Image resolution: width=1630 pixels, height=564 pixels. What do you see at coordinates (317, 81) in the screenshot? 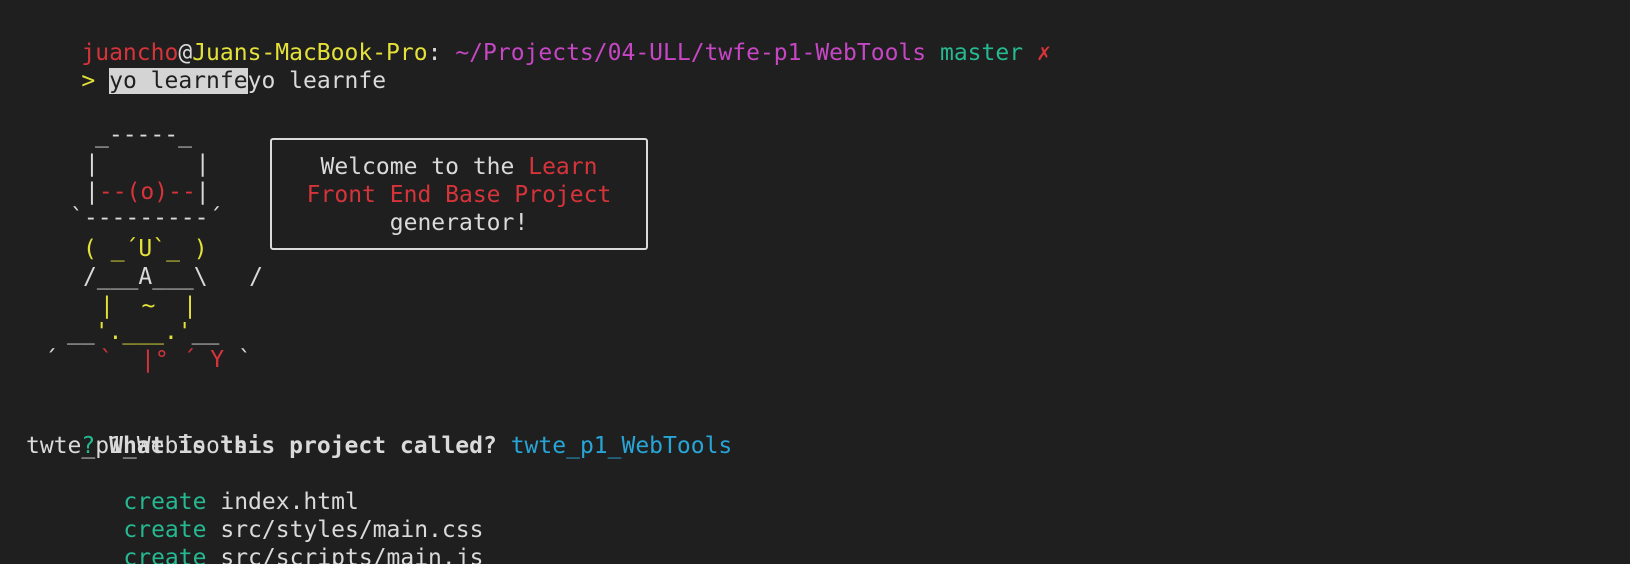
I see `command-echo-text: yo learnfe` at bounding box center [317, 81].